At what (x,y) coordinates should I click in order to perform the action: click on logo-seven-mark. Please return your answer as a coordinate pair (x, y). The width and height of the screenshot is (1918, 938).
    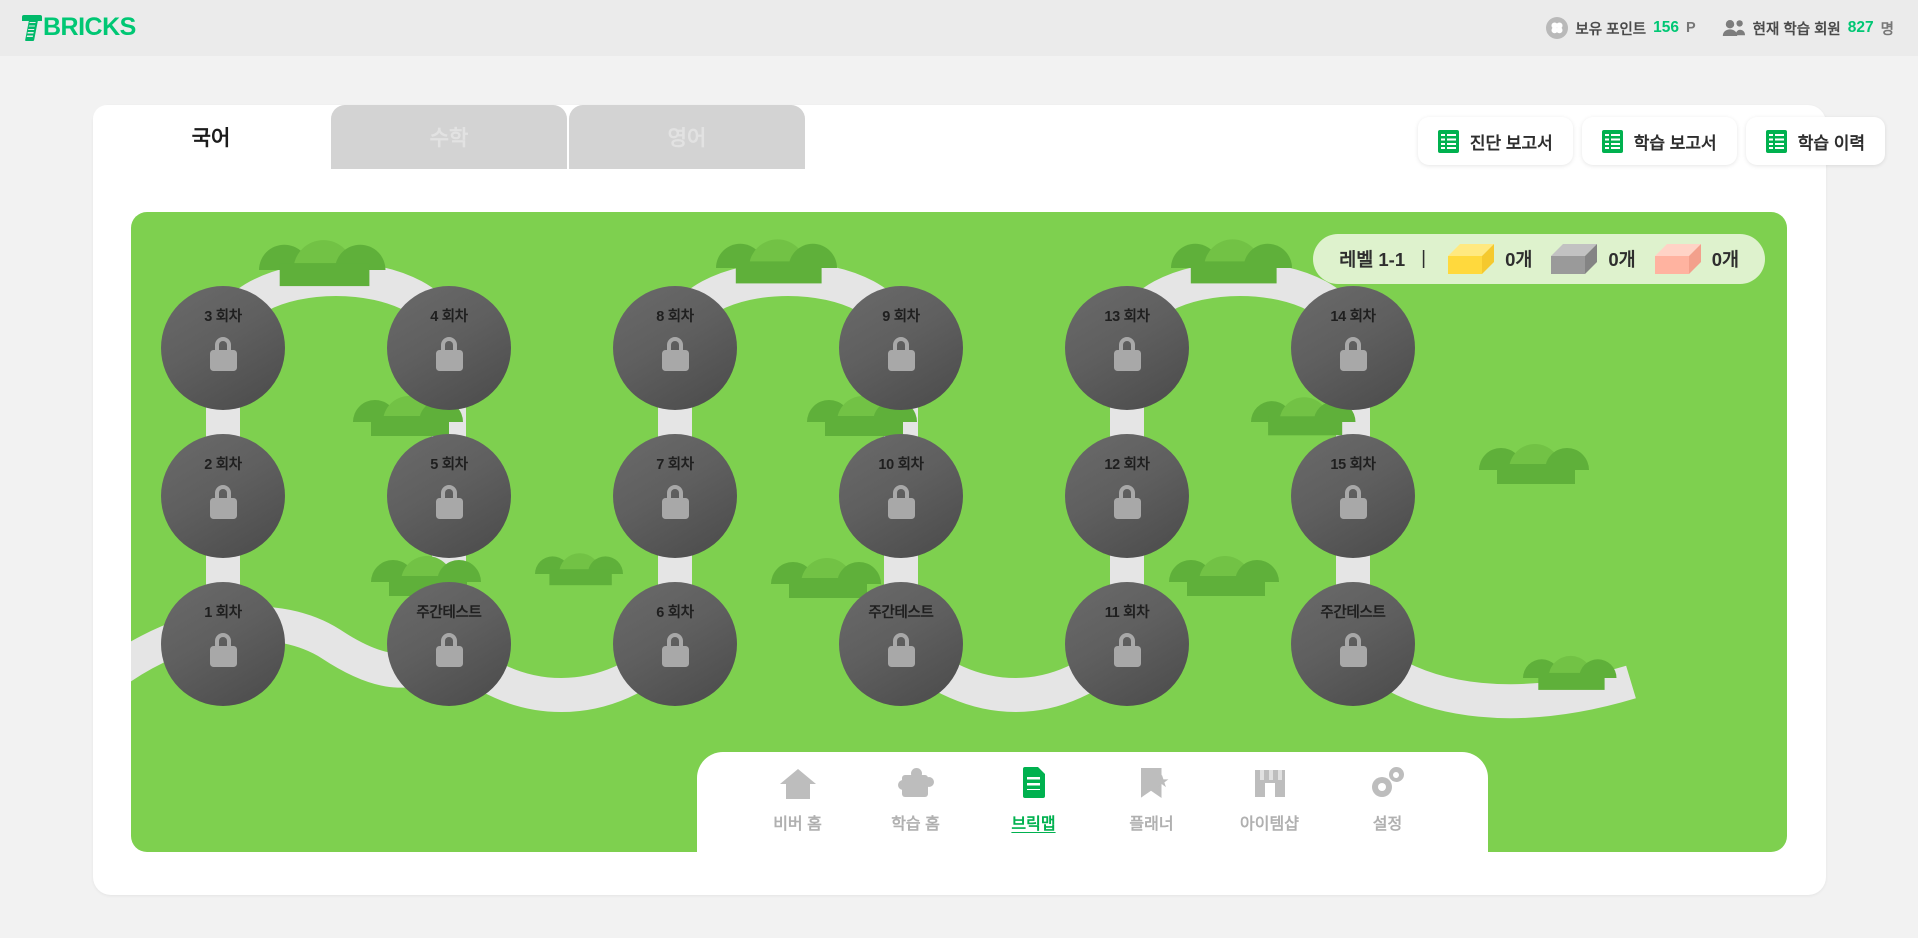
    Looking at the image, I should click on (32, 27).